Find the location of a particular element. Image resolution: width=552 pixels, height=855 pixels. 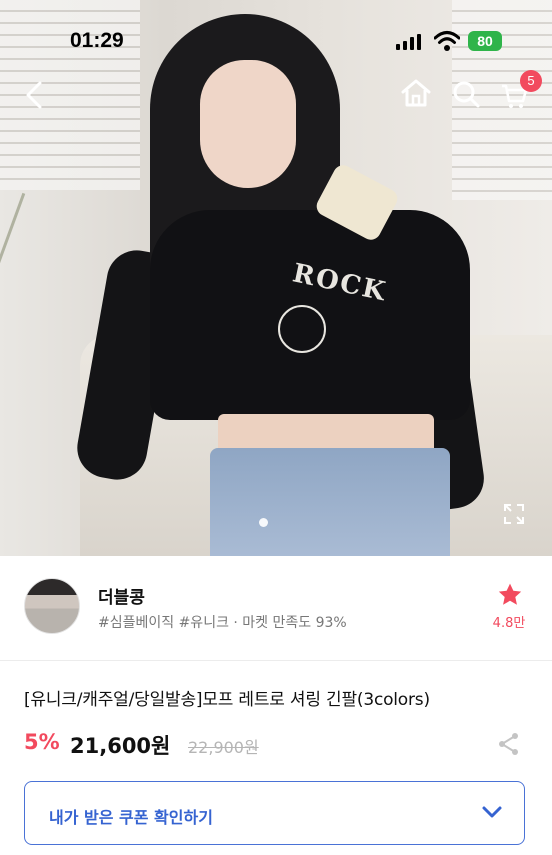

wifi-icon is located at coordinates (447, 41).